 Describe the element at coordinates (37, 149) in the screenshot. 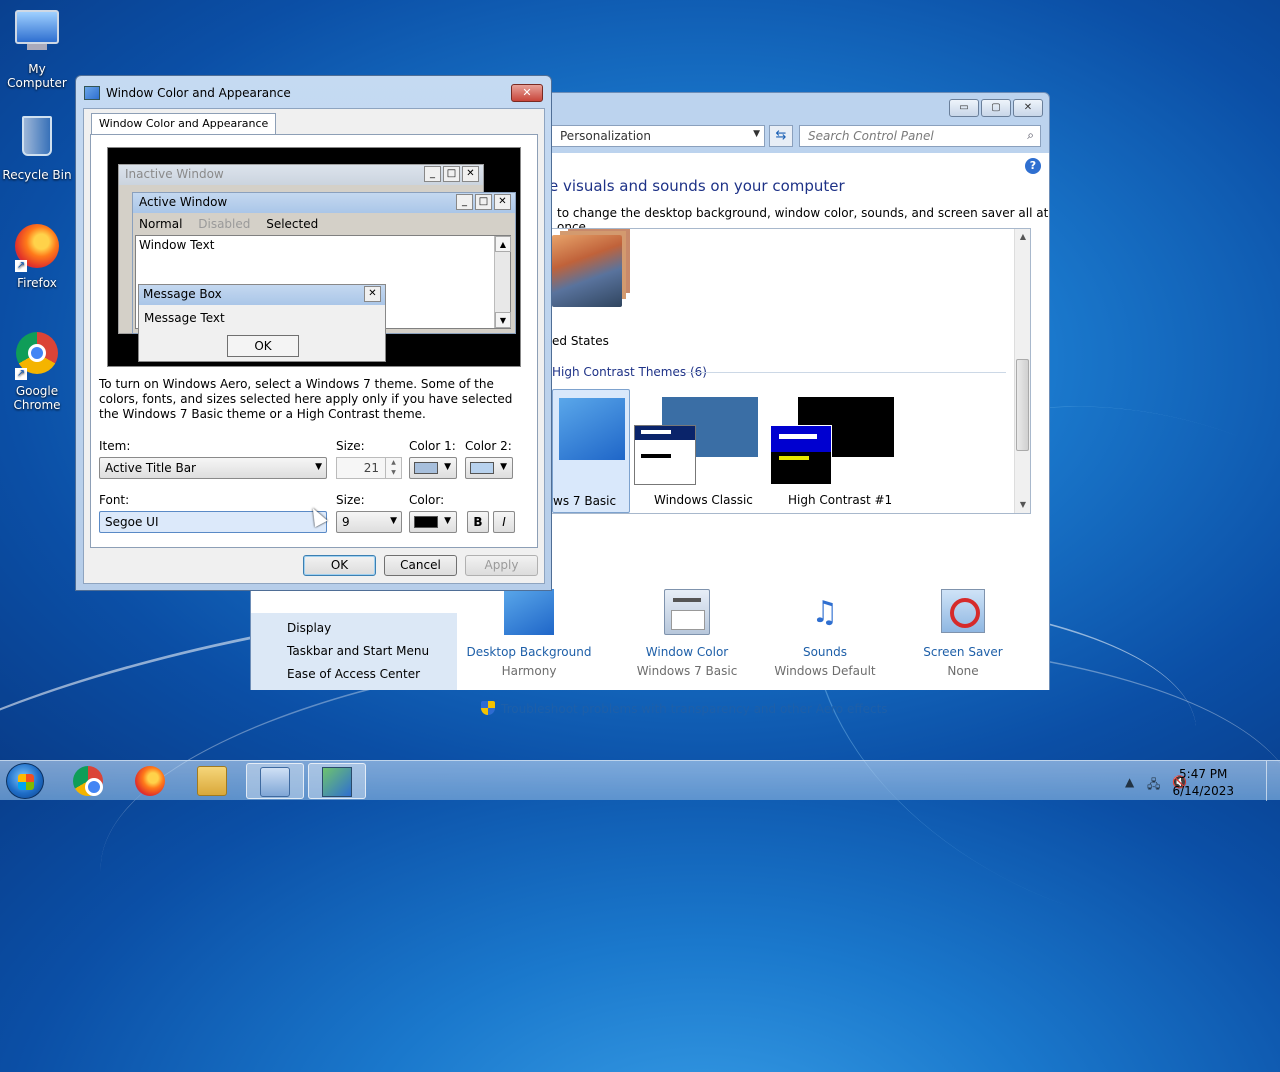

I see `desktop-icon-recycle-bin: Recycle Bin` at that location.